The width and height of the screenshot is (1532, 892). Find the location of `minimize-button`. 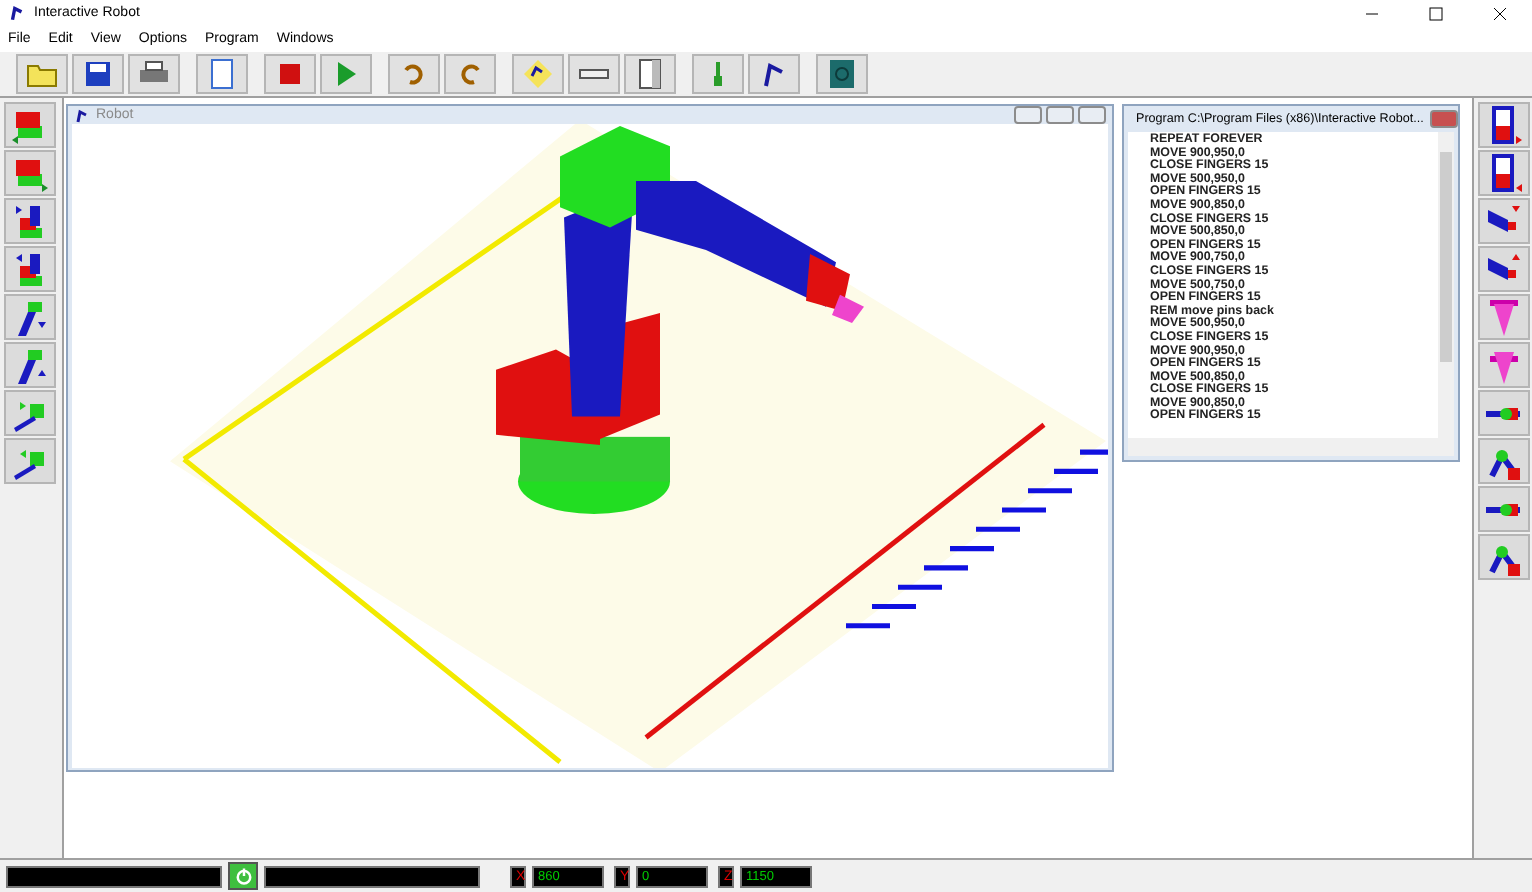

minimize-button is located at coordinates (1028, 115).